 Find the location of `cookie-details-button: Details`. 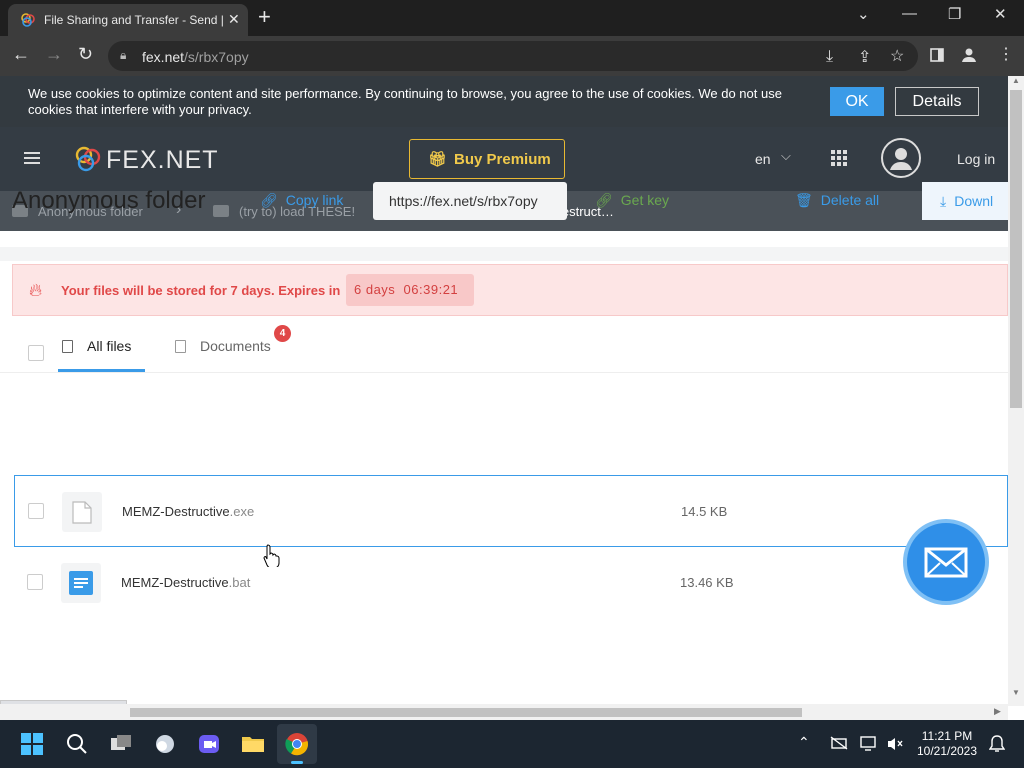

cookie-details-button: Details is located at coordinates (937, 101).